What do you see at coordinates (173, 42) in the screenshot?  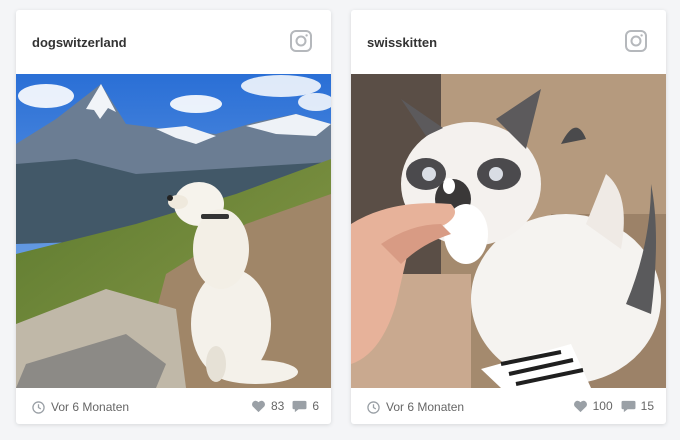 I see `card-header: dogswitzerland` at bounding box center [173, 42].